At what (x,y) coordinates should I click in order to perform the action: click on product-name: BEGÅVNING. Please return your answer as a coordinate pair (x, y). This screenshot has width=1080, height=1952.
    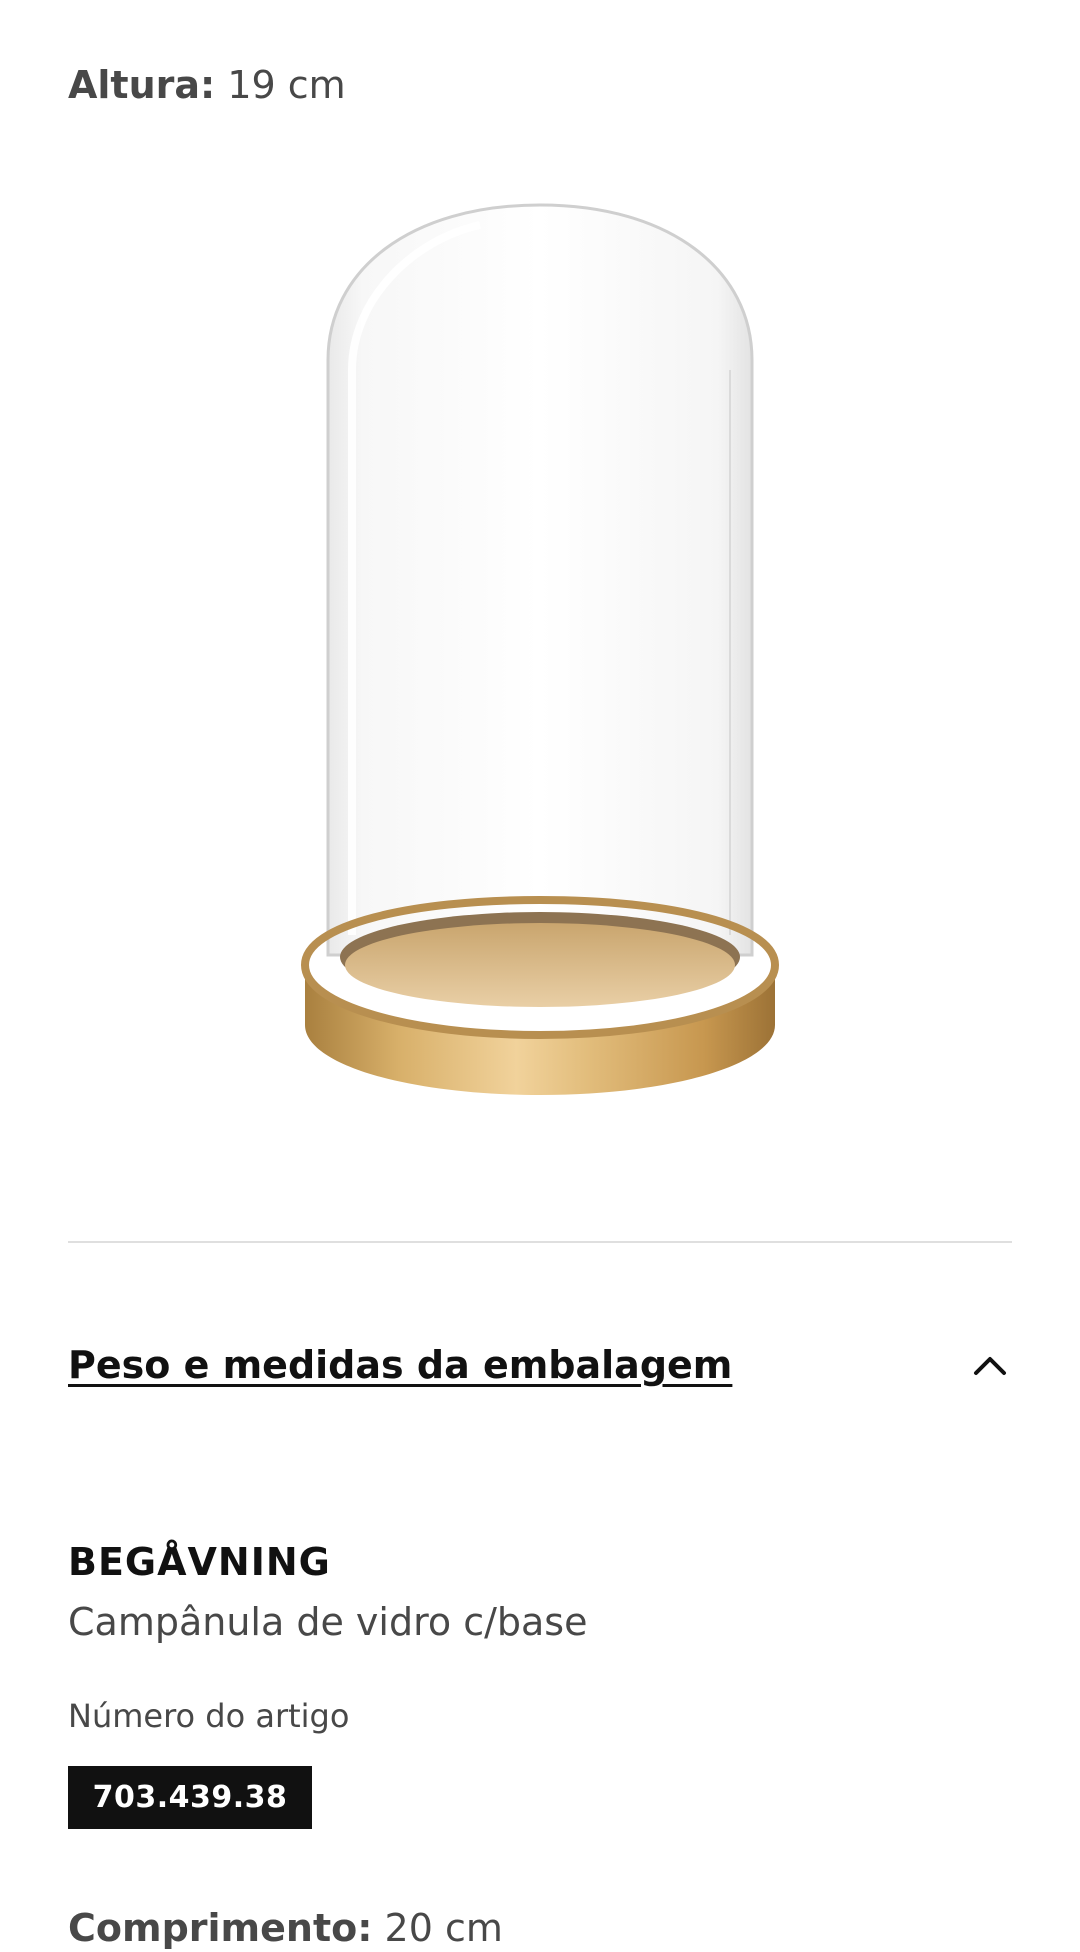
    Looking at the image, I should click on (199, 1562).